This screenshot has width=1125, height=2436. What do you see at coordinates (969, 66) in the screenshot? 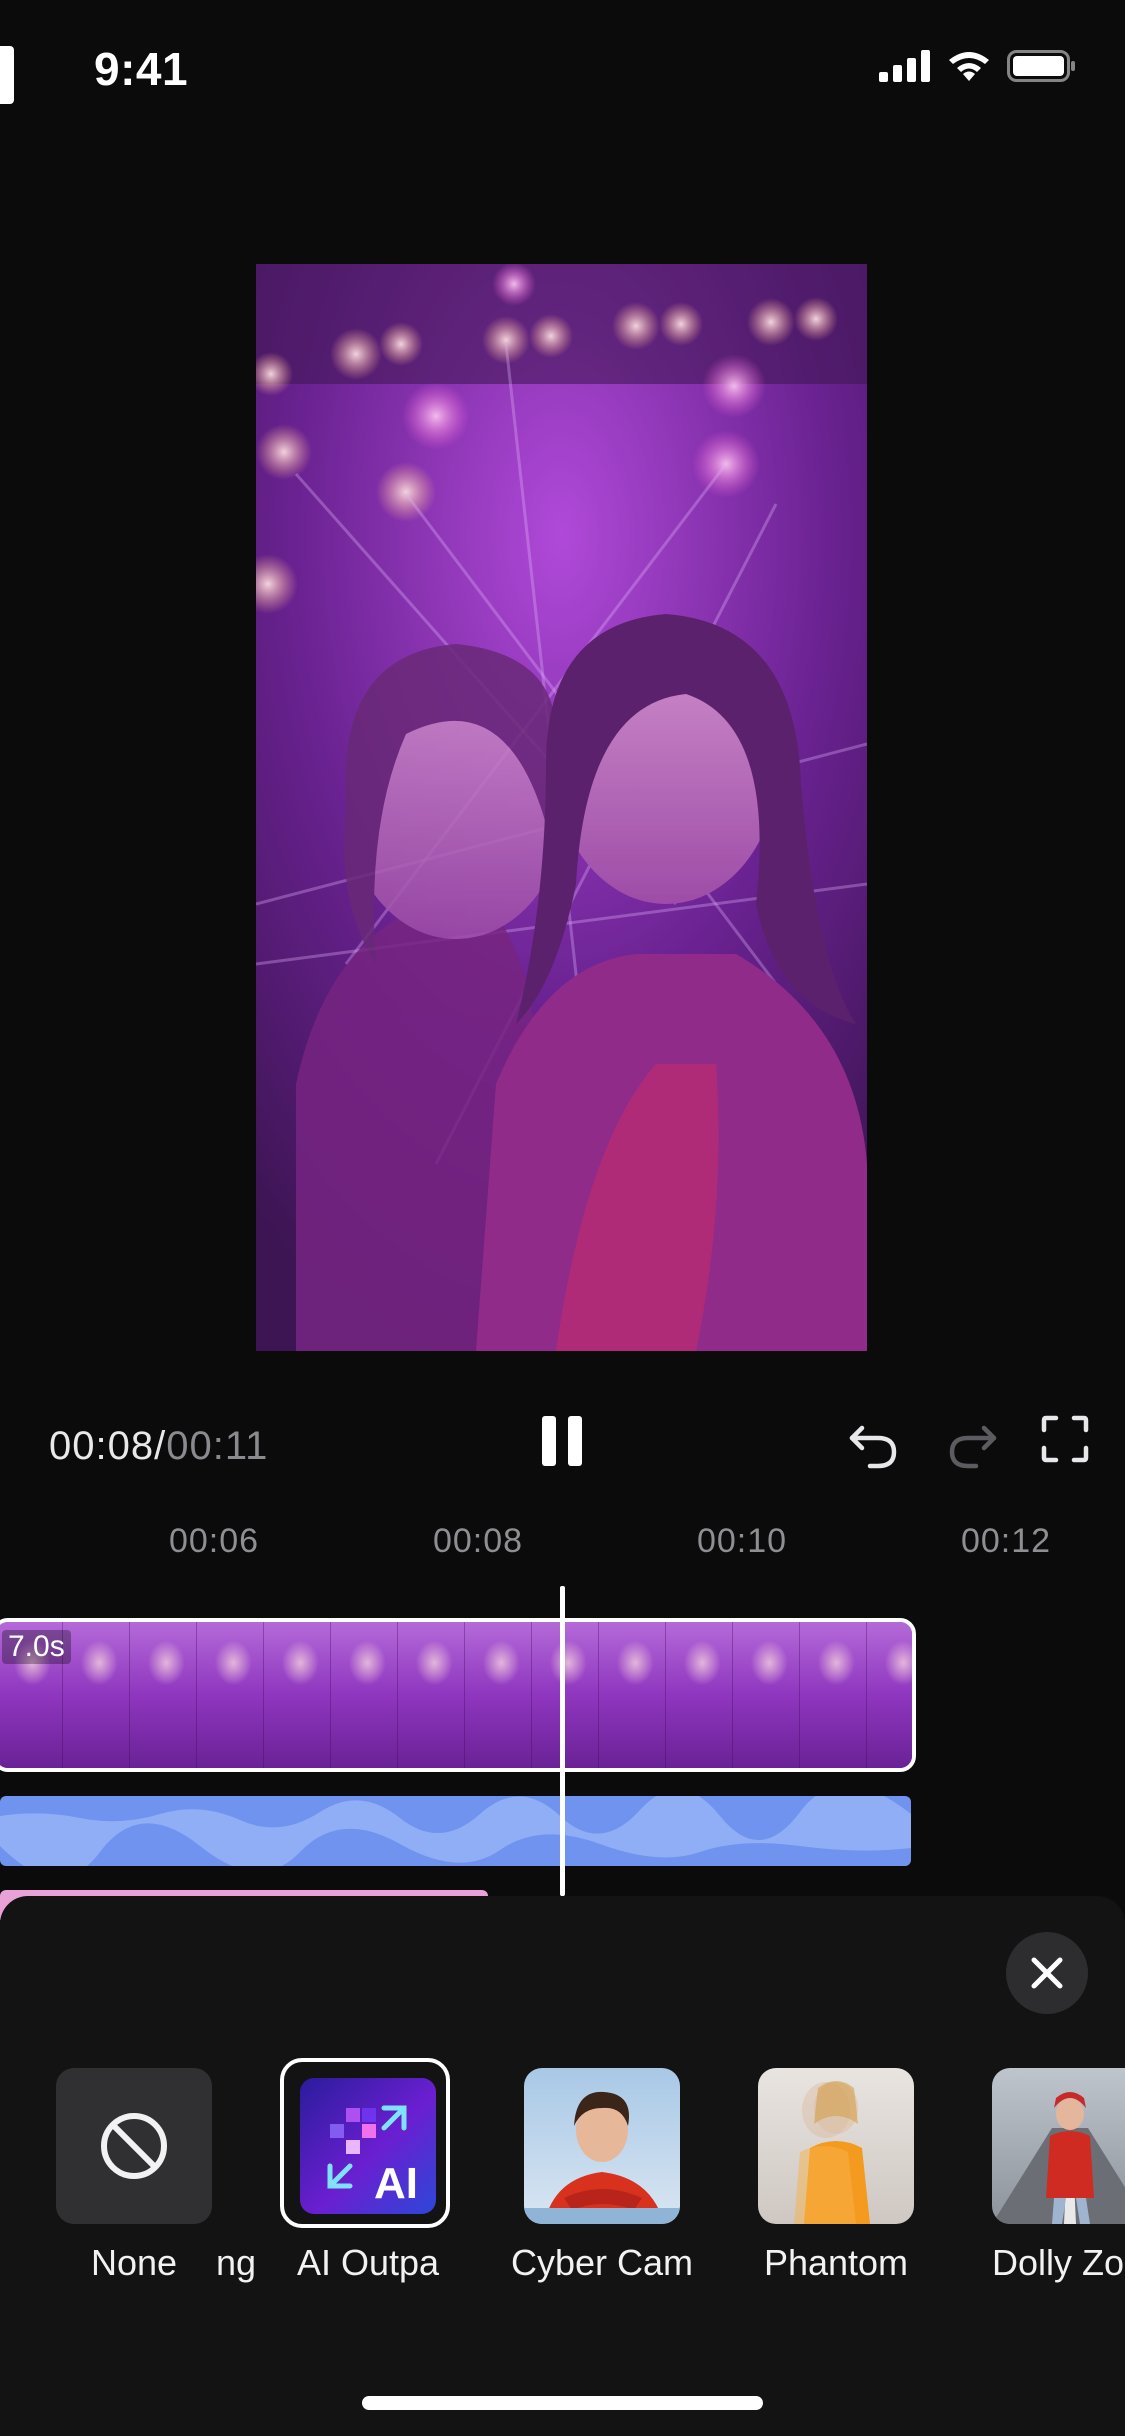
I see `wifi-icon` at bounding box center [969, 66].